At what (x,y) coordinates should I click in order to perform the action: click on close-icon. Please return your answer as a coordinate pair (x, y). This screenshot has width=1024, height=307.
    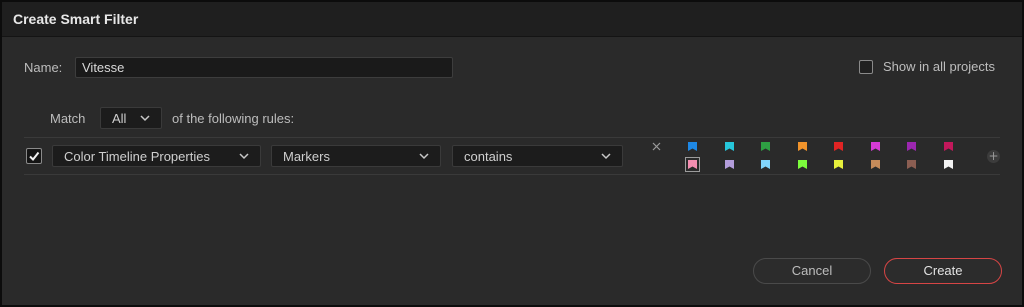
    Looking at the image, I should click on (656, 146).